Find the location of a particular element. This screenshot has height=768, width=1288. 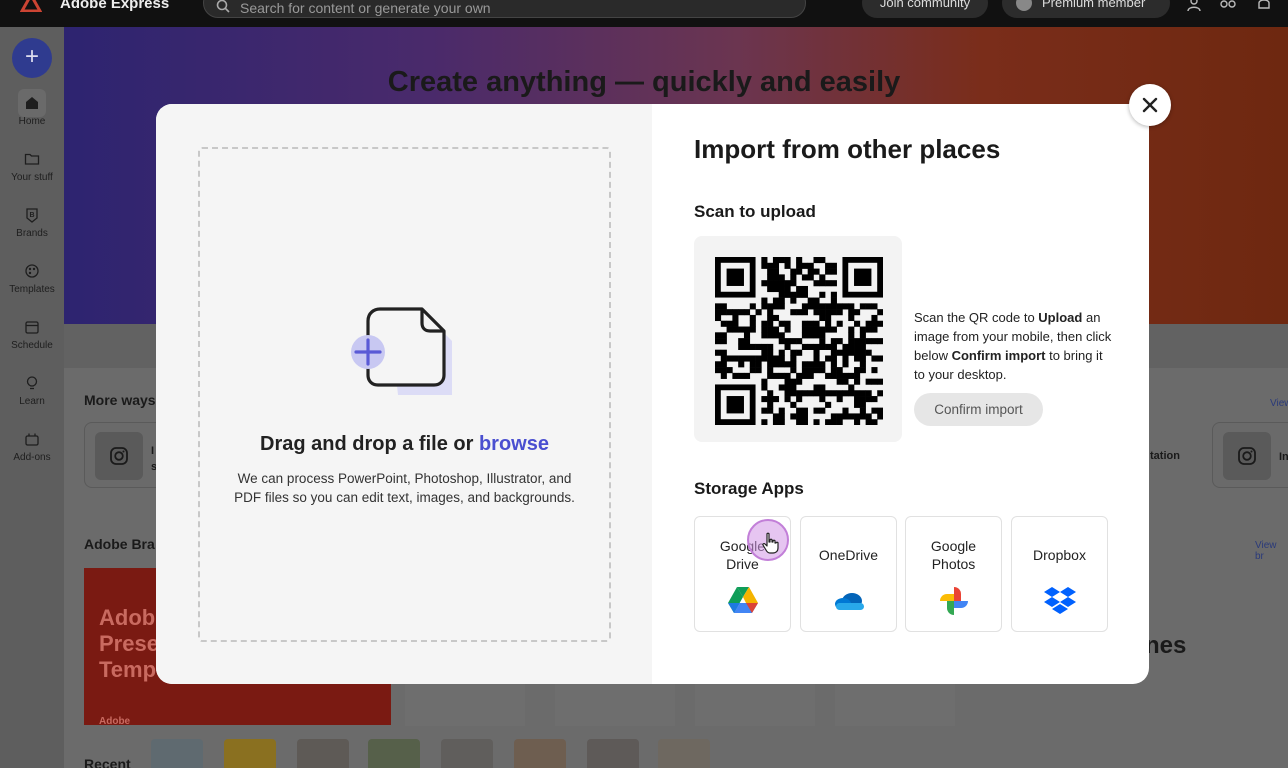

storage-app-label: Dropbox is located at coordinates (1059, 555).